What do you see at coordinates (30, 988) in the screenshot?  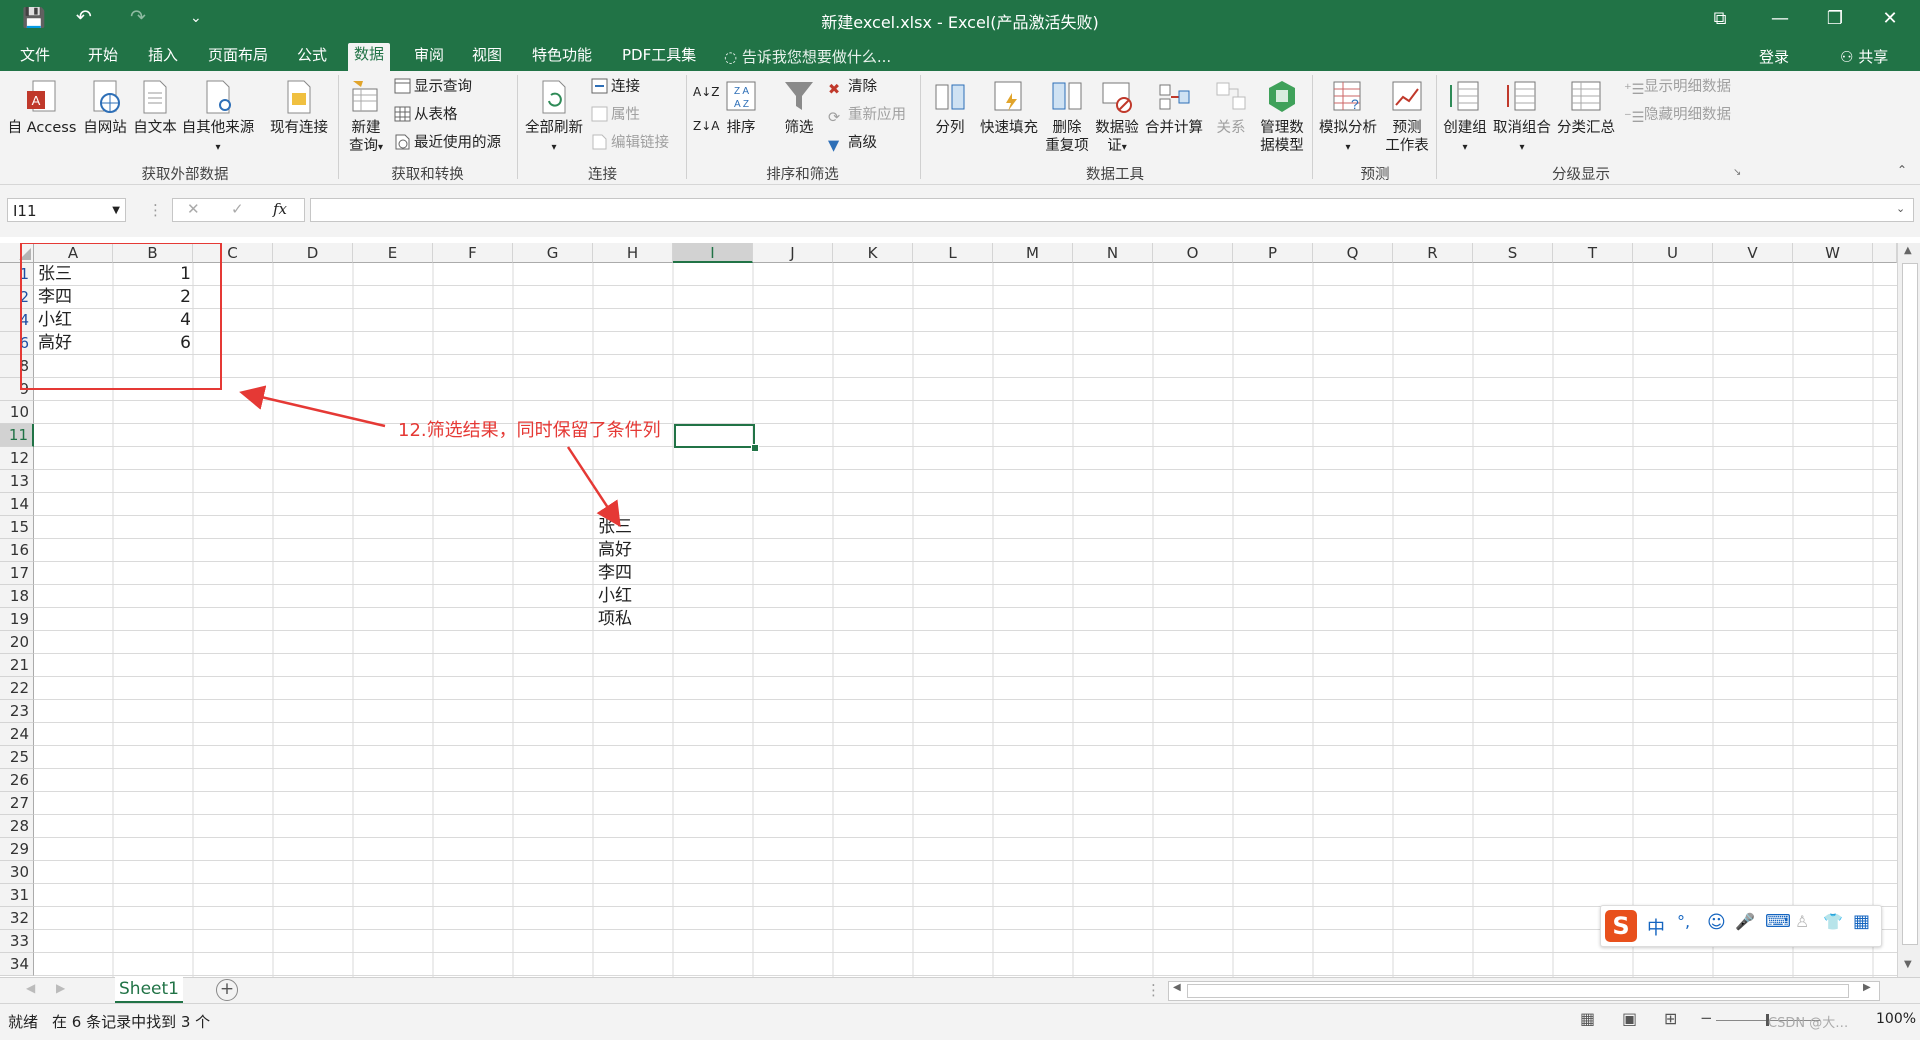 I see `prev-sheet-icon: ◀` at bounding box center [30, 988].